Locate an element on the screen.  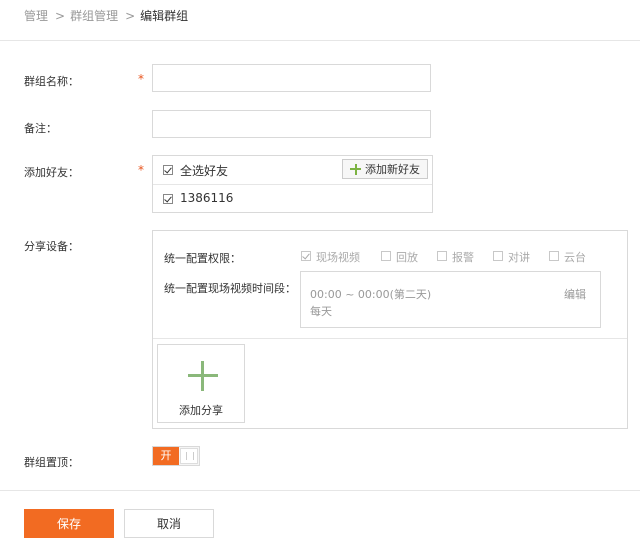
group-name-input is located at coordinates (291, 78).